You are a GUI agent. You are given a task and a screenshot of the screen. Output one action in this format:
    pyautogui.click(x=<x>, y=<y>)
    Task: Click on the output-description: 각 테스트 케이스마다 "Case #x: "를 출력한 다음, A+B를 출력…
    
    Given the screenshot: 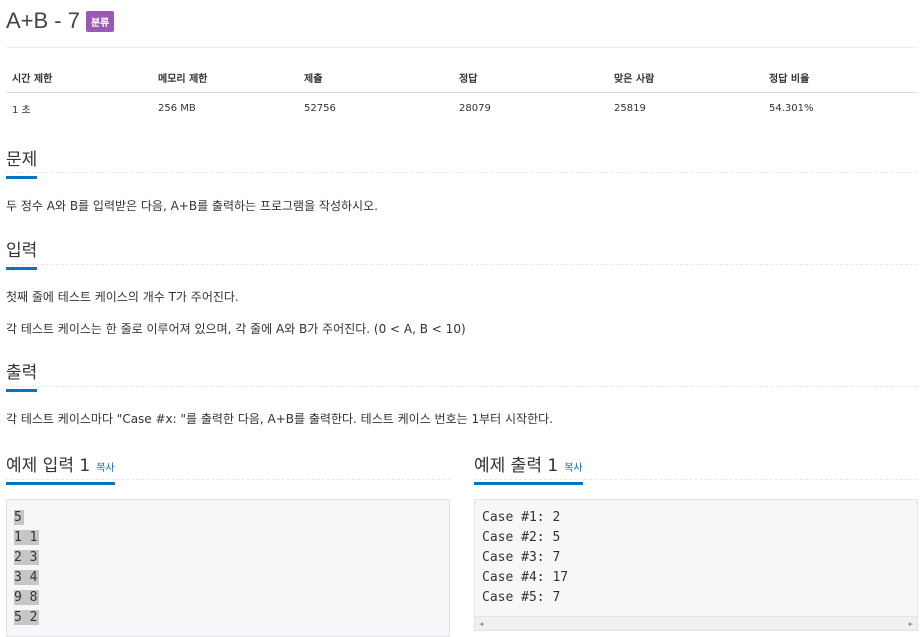 What is the action you would take?
    pyautogui.click(x=279, y=419)
    